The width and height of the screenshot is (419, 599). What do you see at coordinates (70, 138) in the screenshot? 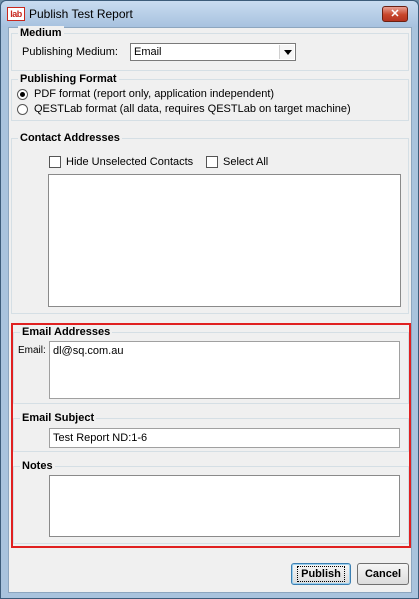
I see `contact-addresses-legend: Contact Addresses` at bounding box center [70, 138].